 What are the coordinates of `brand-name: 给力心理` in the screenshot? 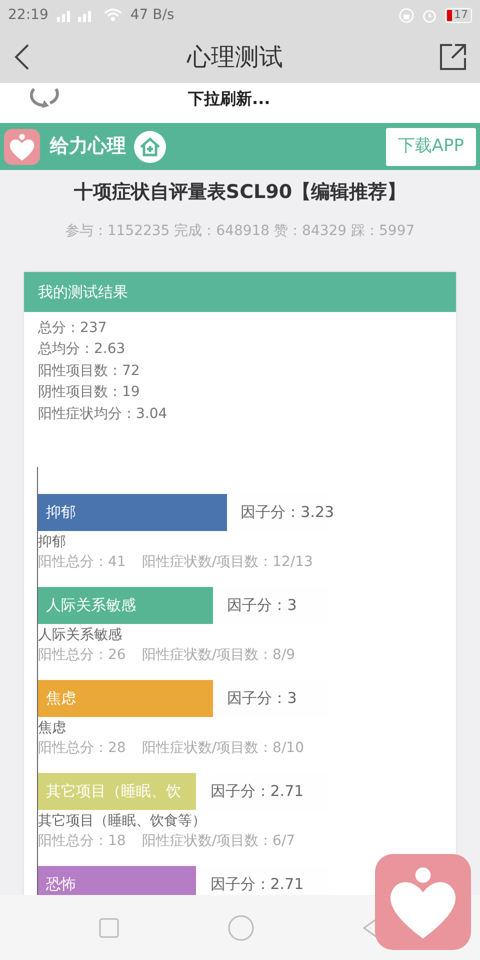 It's located at (88, 147).